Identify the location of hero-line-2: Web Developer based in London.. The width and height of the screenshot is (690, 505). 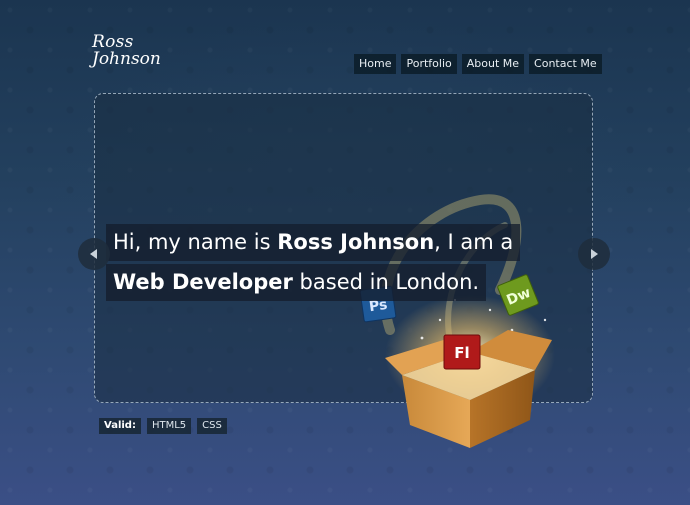
(296, 282).